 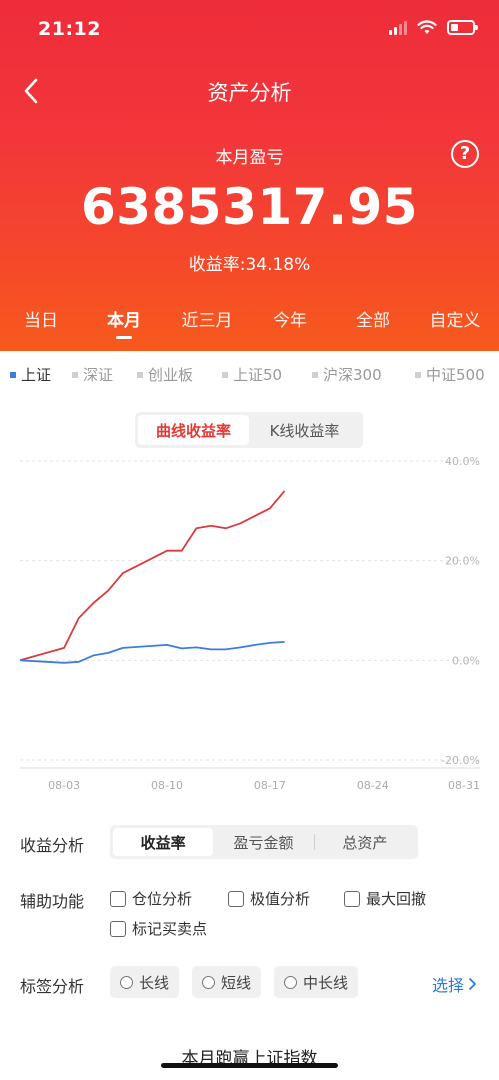 I want to click on analysis-option-total-assets: 总资产, so click(x=365, y=842).